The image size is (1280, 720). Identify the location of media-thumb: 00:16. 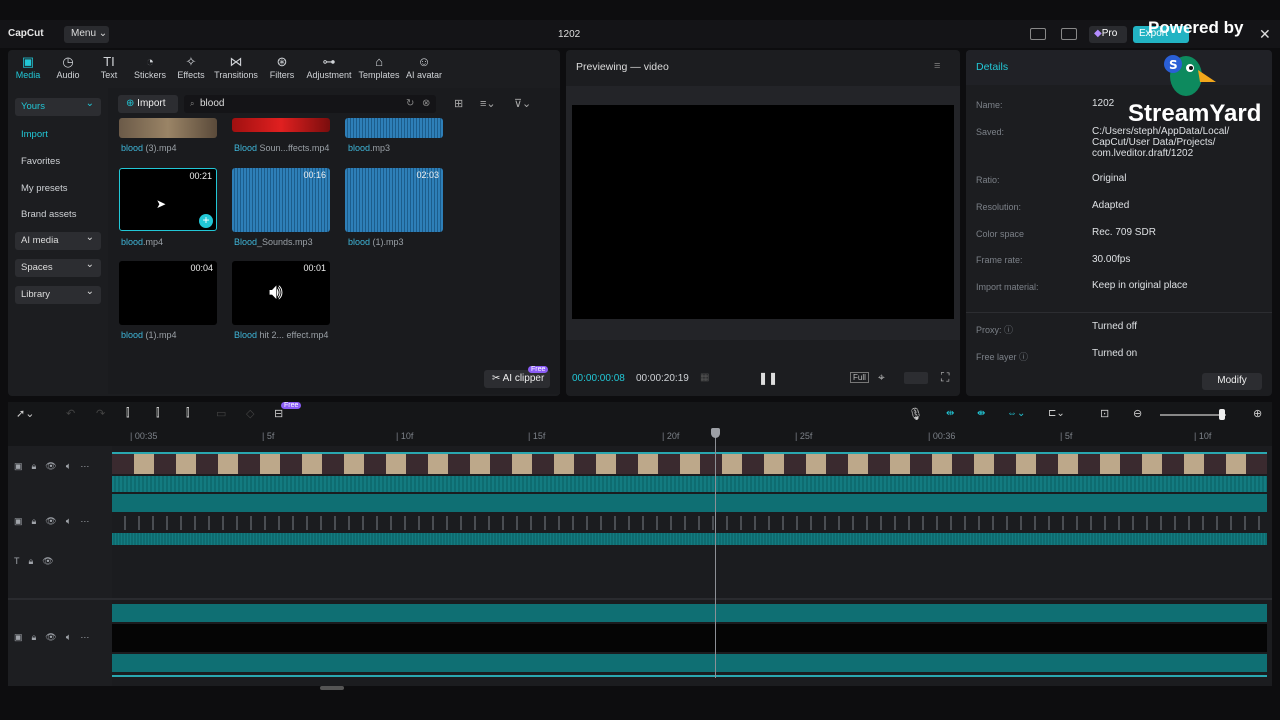
(281, 200).